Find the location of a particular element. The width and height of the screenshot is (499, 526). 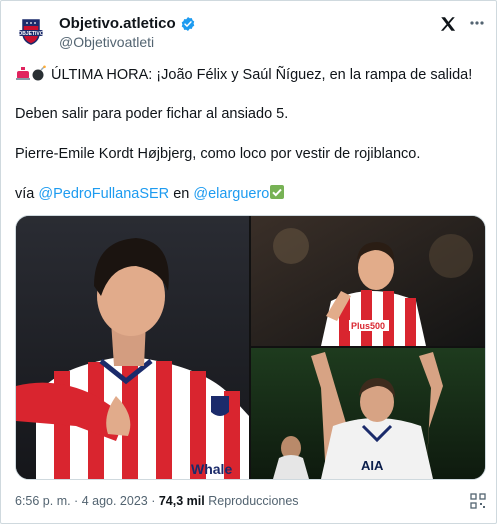

avatar: OBJETIVO is located at coordinates (31, 31).